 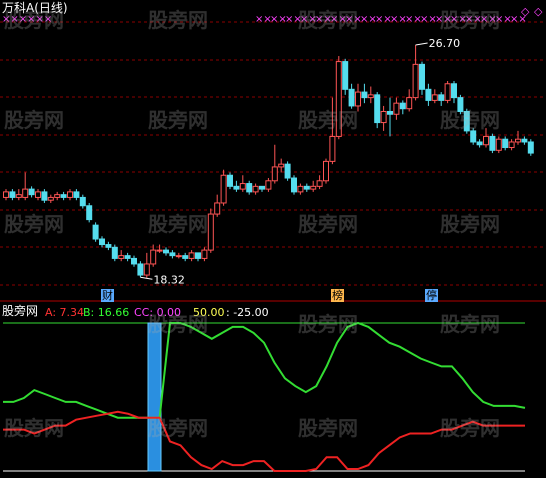 I want to click on badge-ranking: 榜, so click(x=337, y=295).